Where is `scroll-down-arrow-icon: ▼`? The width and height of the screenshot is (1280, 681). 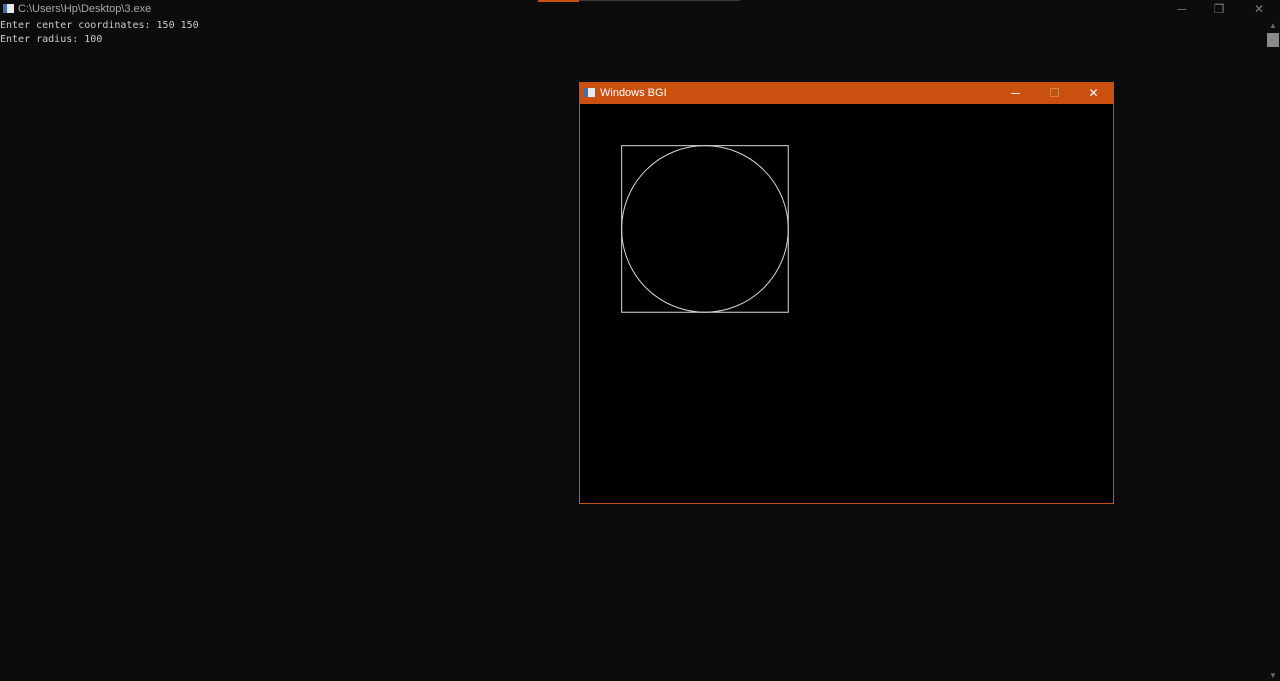
scroll-down-arrow-icon: ▼ is located at coordinates (1273, 676).